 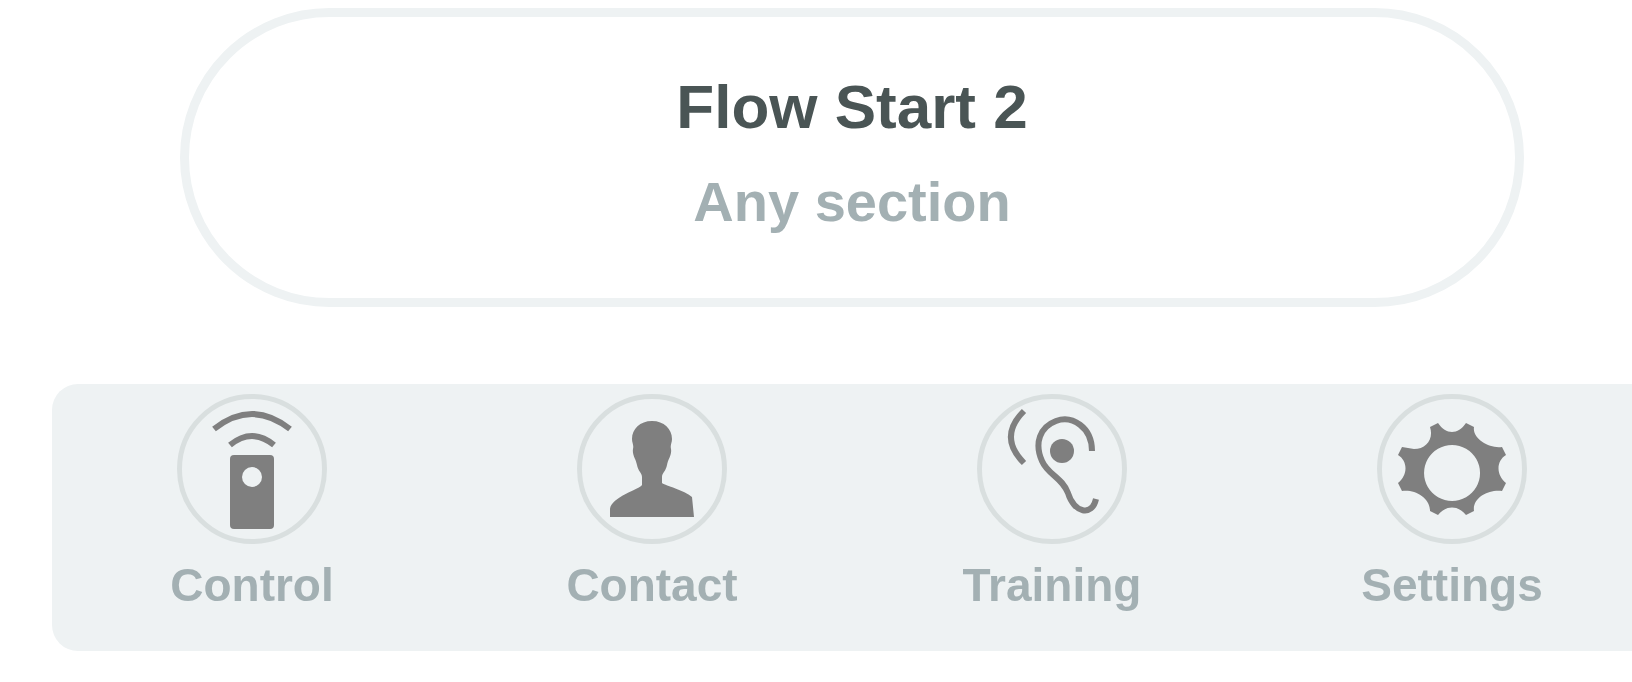 I want to click on flow-title: Flow Start 2, so click(x=852, y=106).